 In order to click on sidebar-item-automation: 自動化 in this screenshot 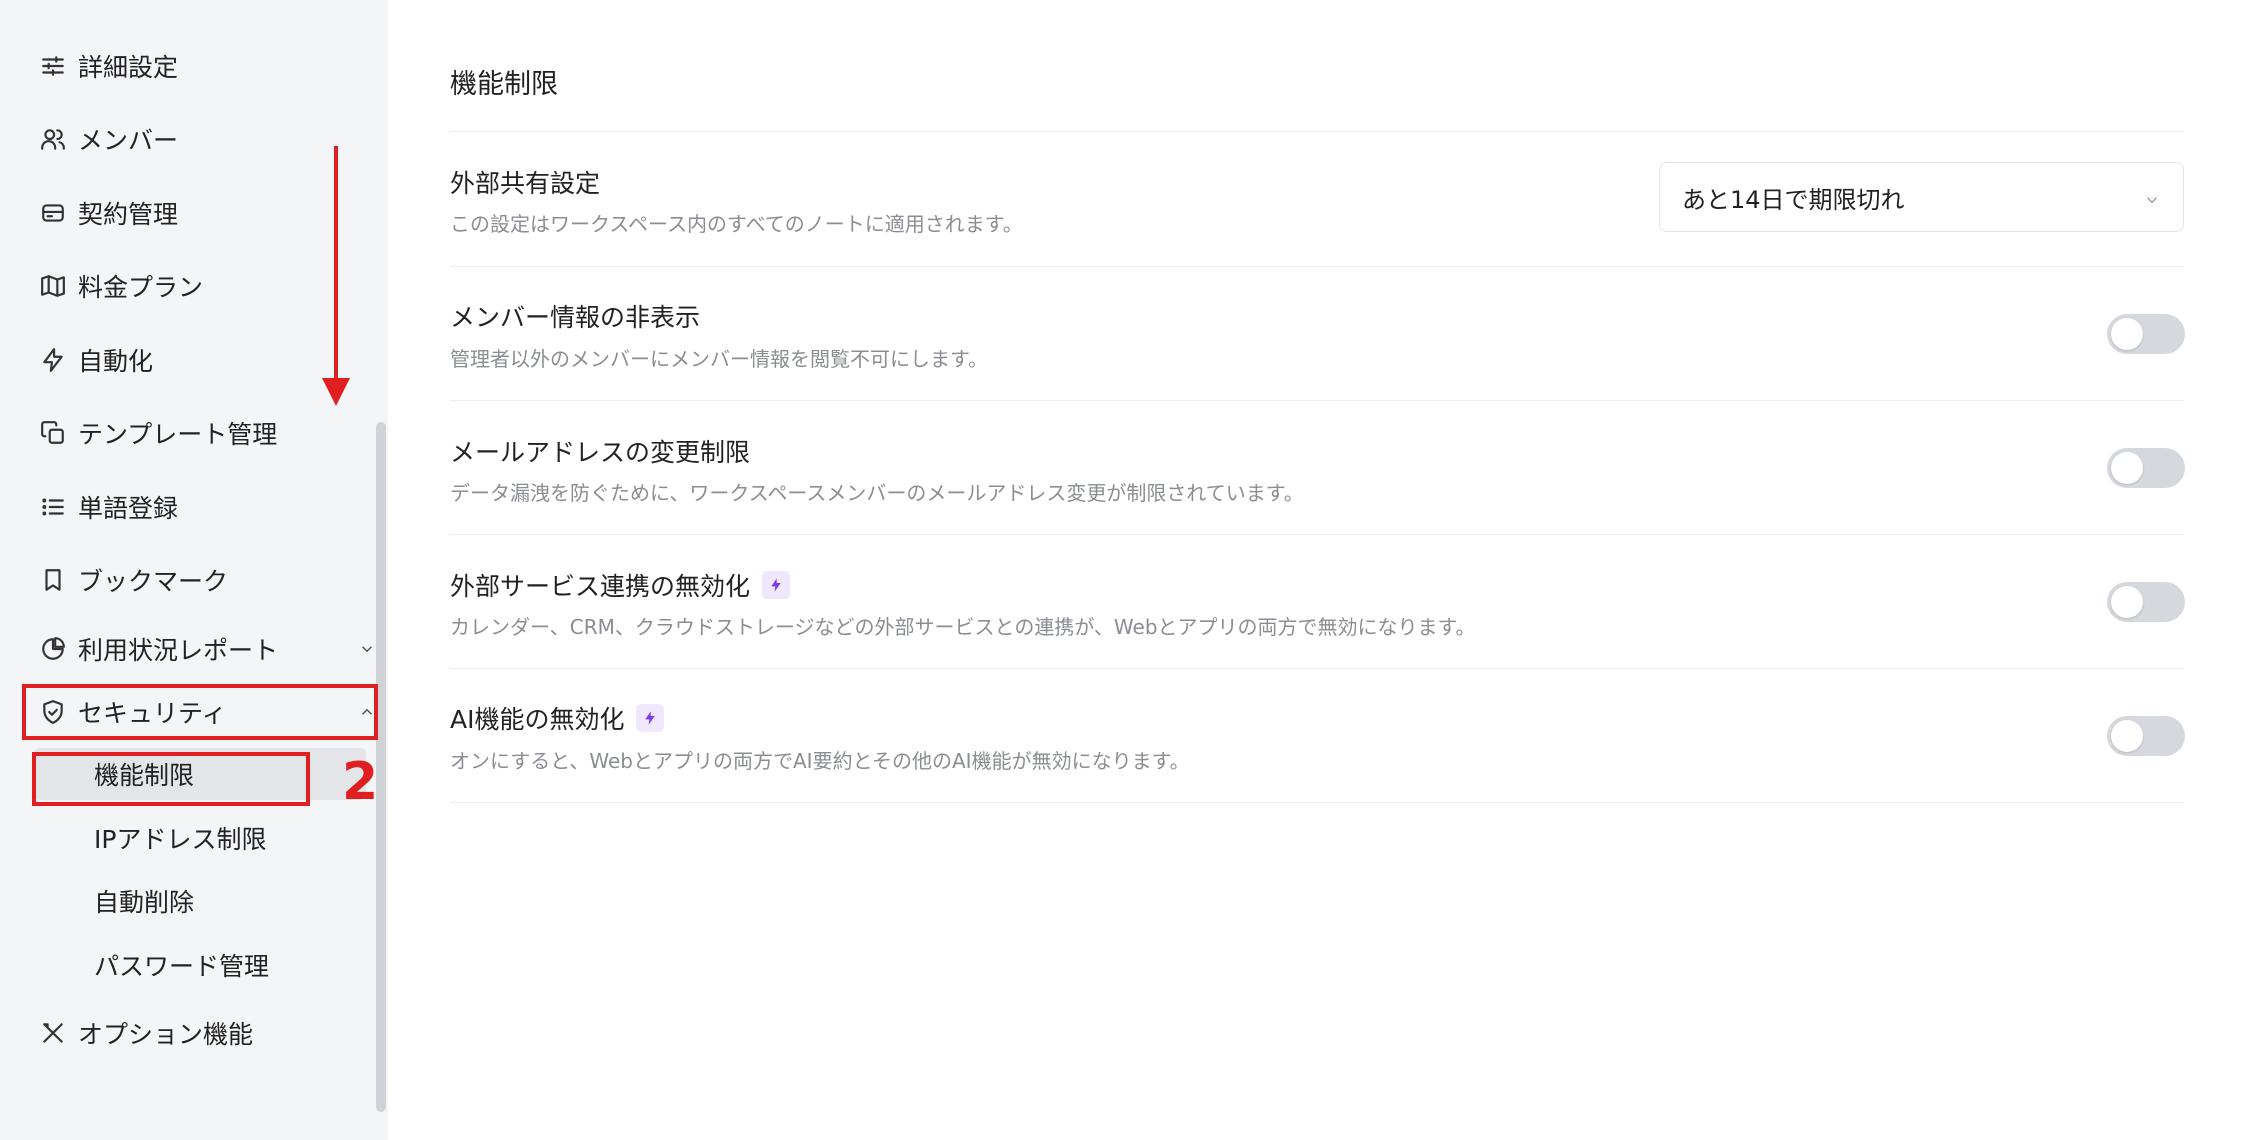, I will do `click(95, 360)`.